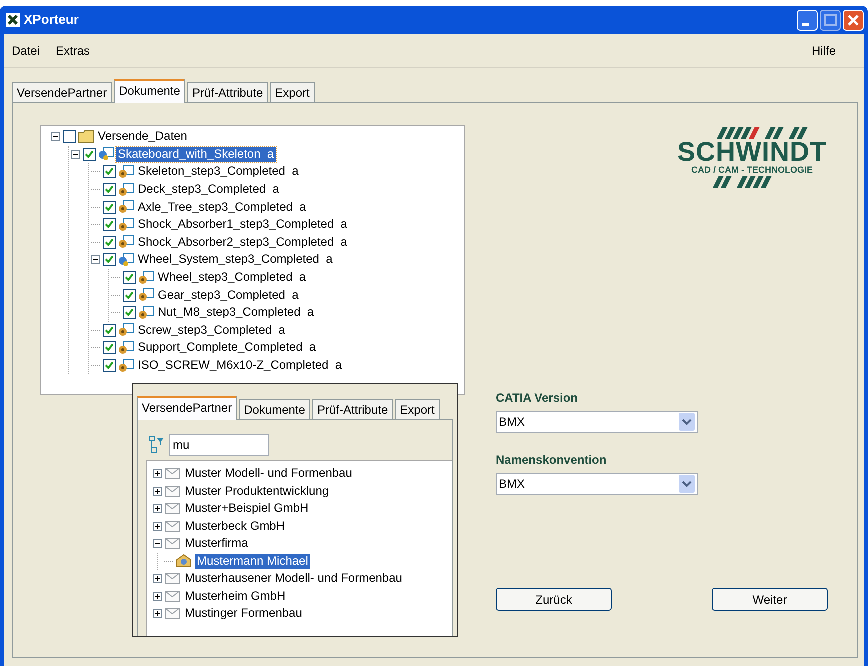 The height and width of the screenshot is (666, 868). What do you see at coordinates (268, 474) in the screenshot?
I see `tree-item: Muster Modell- und Formenbau` at bounding box center [268, 474].